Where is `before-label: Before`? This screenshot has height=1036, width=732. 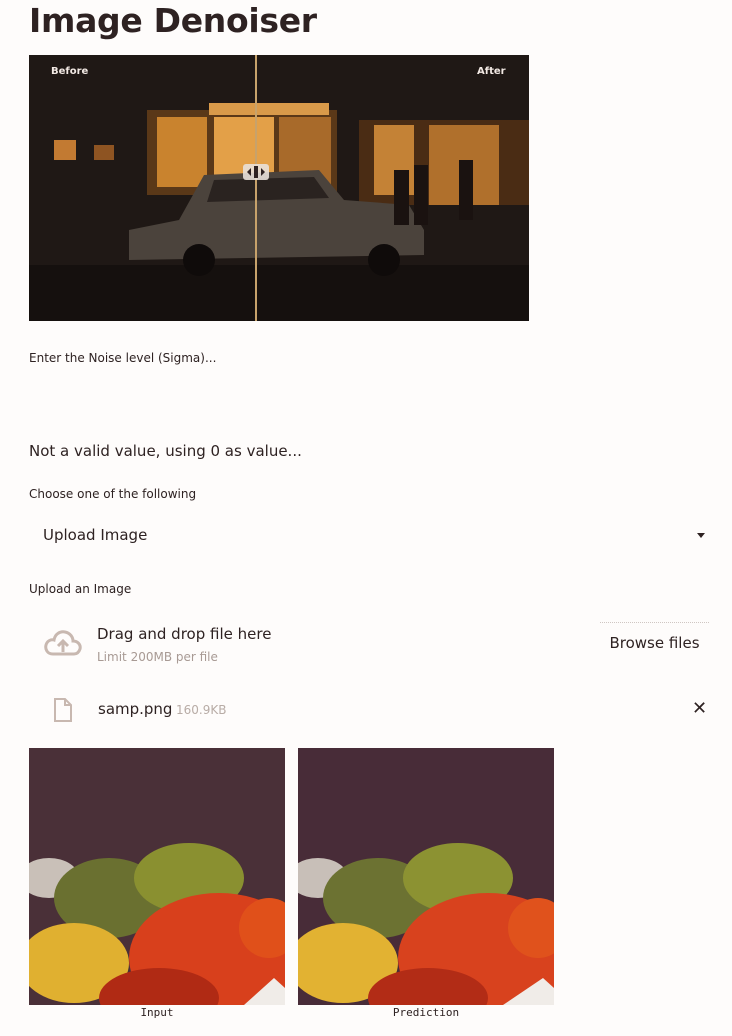
before-label: Before is located at coordinates (70, 71).